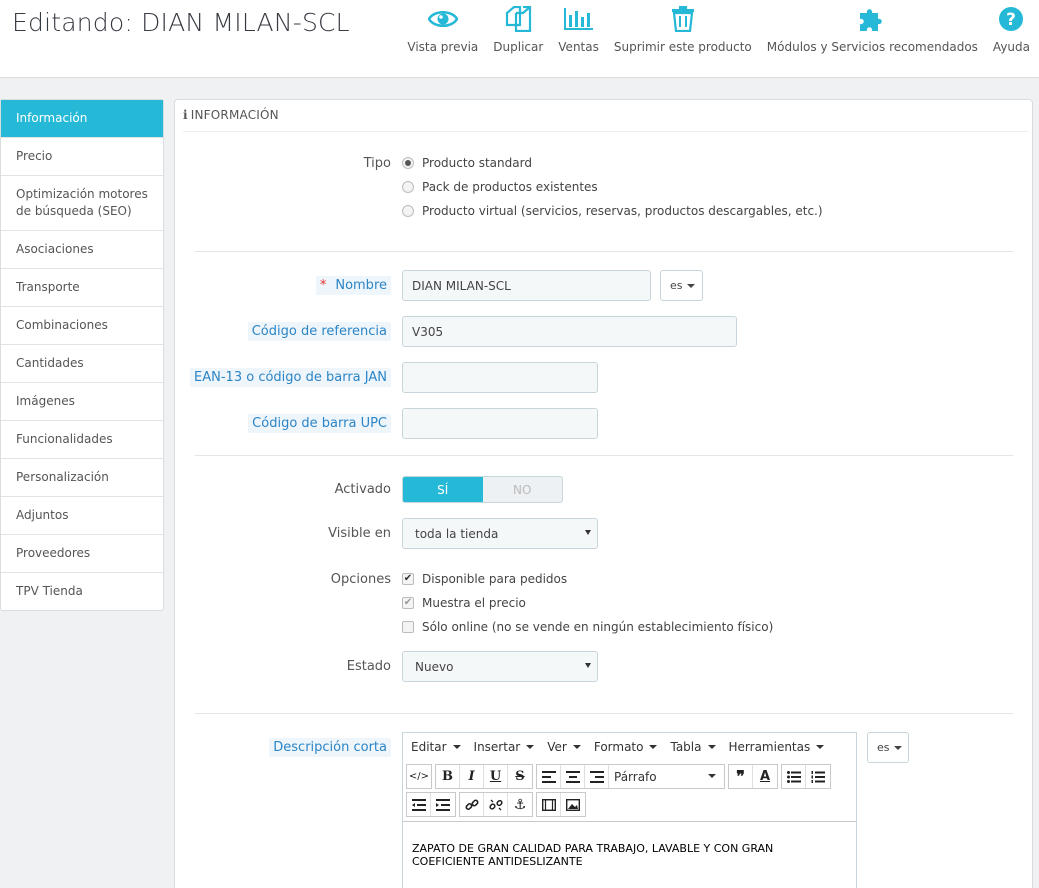  I want to click on align-right-icon, so click(597, 776).